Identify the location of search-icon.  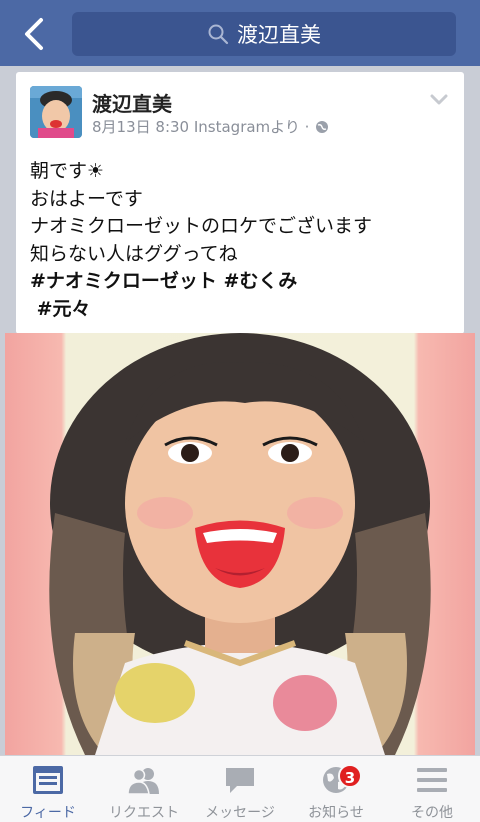
(218, 34).